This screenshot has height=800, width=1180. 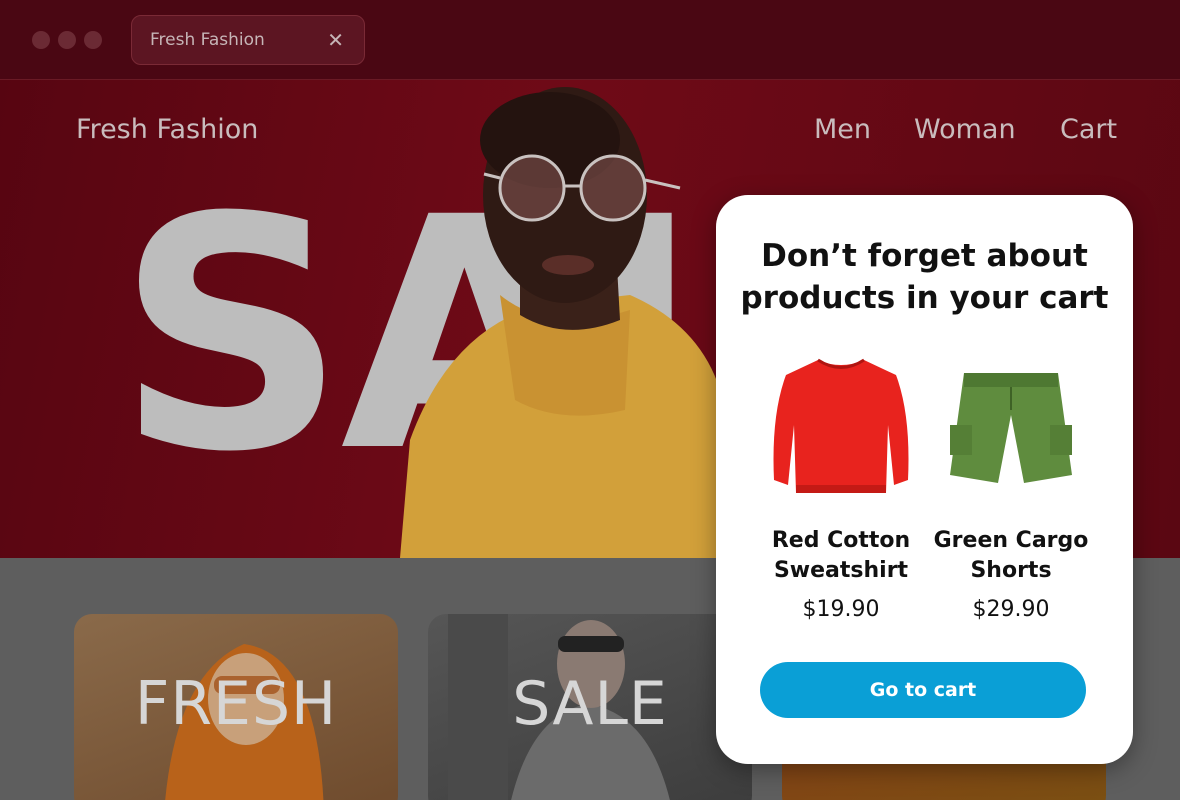 I want to click on category-title-fresh: FRESH, so click(x=236, y=704).